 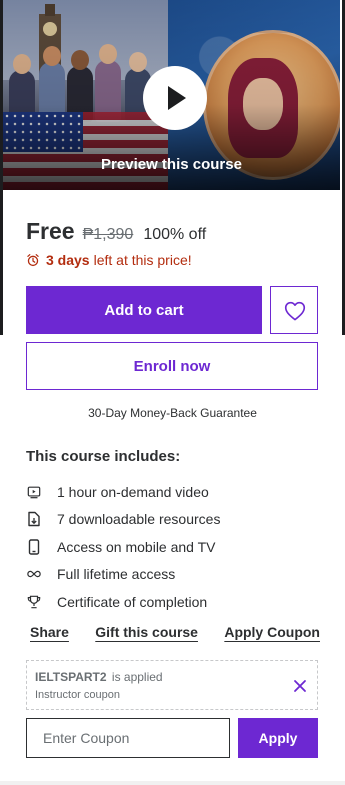 I want to click on coupon-code: IELTSPART2, so click(x=71, y=677).